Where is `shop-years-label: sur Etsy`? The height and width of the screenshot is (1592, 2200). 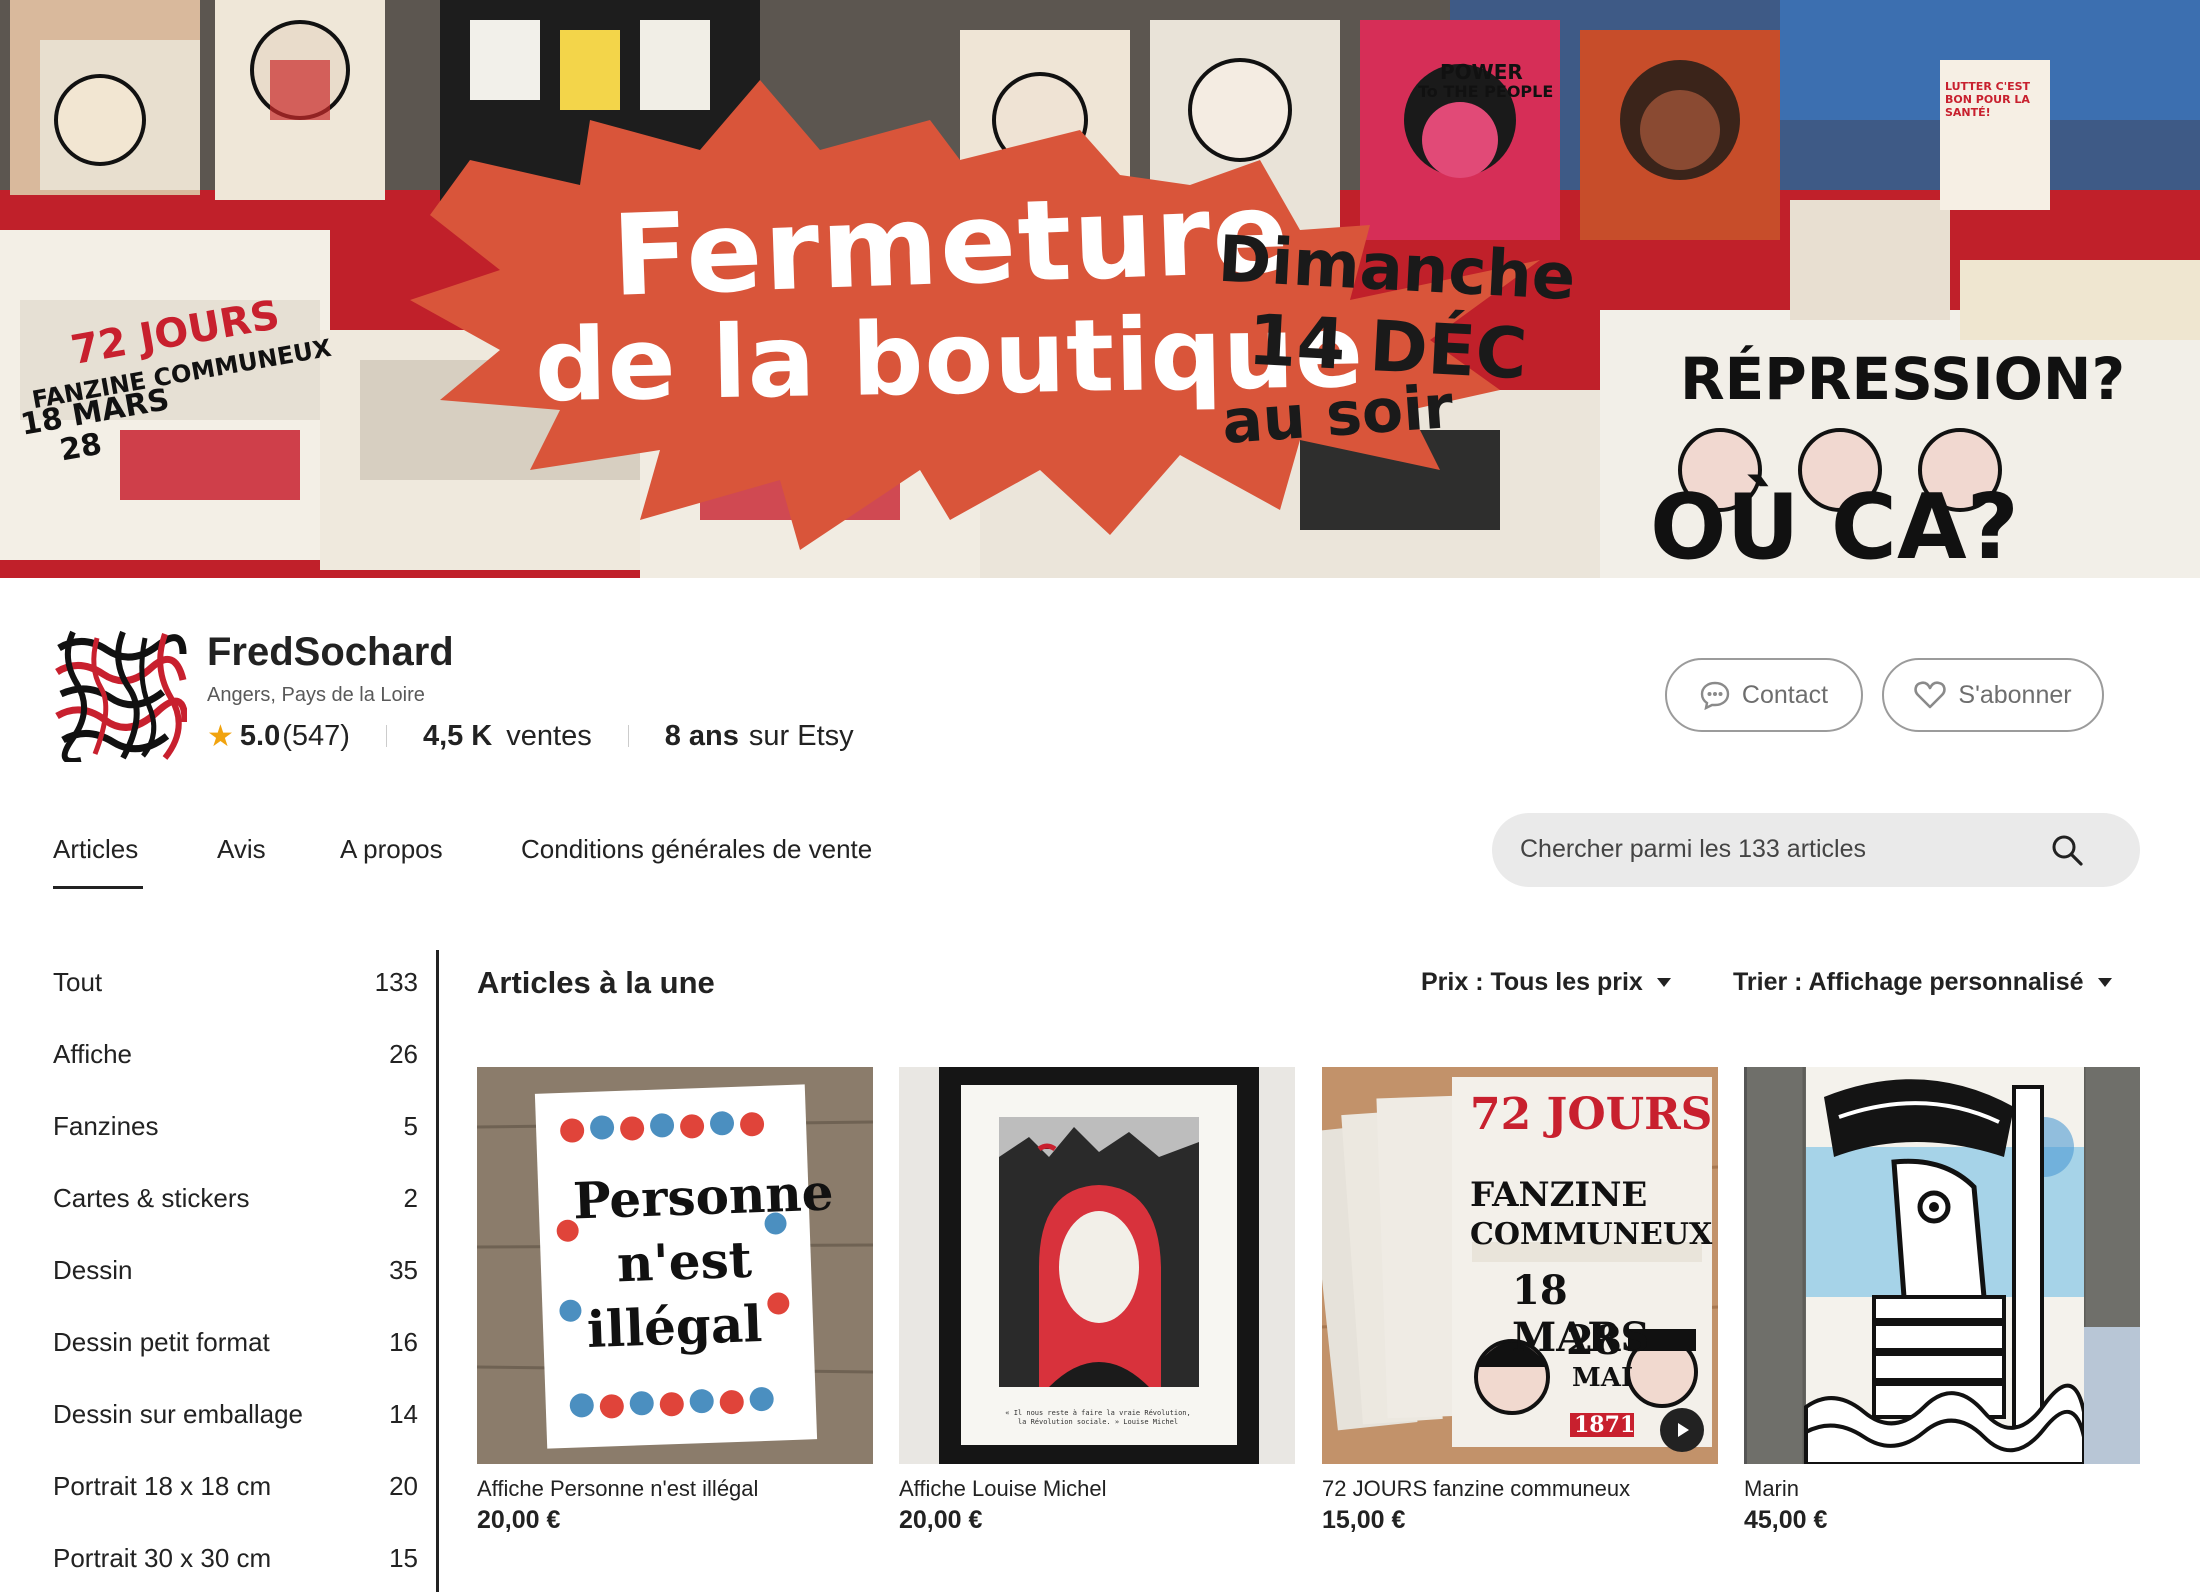
shop-years-label: sur Etsy is located at coordinates (801, 735).